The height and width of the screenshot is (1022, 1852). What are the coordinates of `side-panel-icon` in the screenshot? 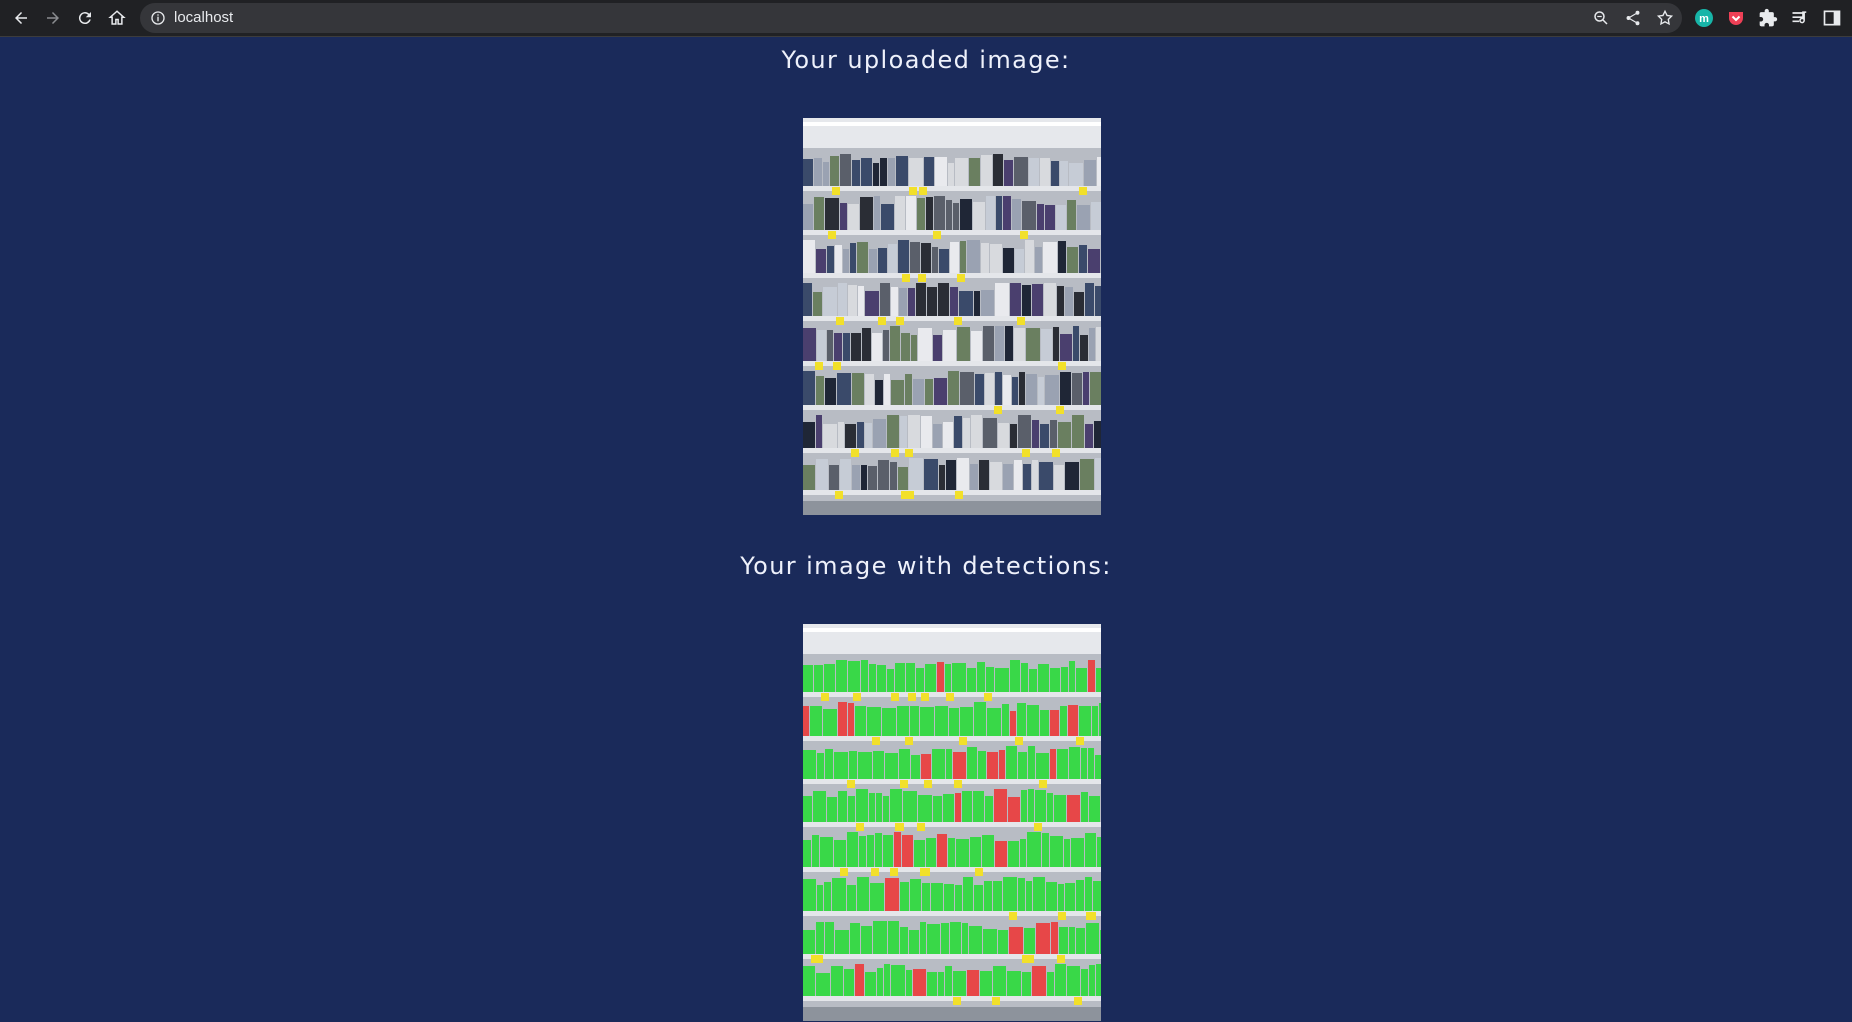 It's located at (1832, 18).